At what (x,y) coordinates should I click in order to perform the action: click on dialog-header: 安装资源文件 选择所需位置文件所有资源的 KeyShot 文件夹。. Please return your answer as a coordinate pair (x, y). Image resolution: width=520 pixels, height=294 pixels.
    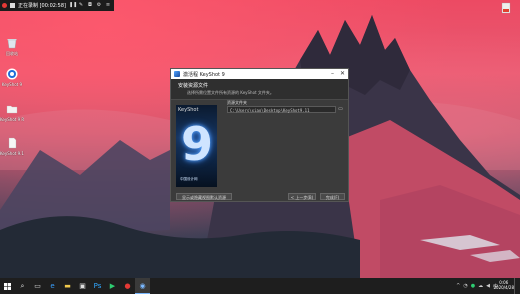
    Looking at the image, I should click on (259, 89).